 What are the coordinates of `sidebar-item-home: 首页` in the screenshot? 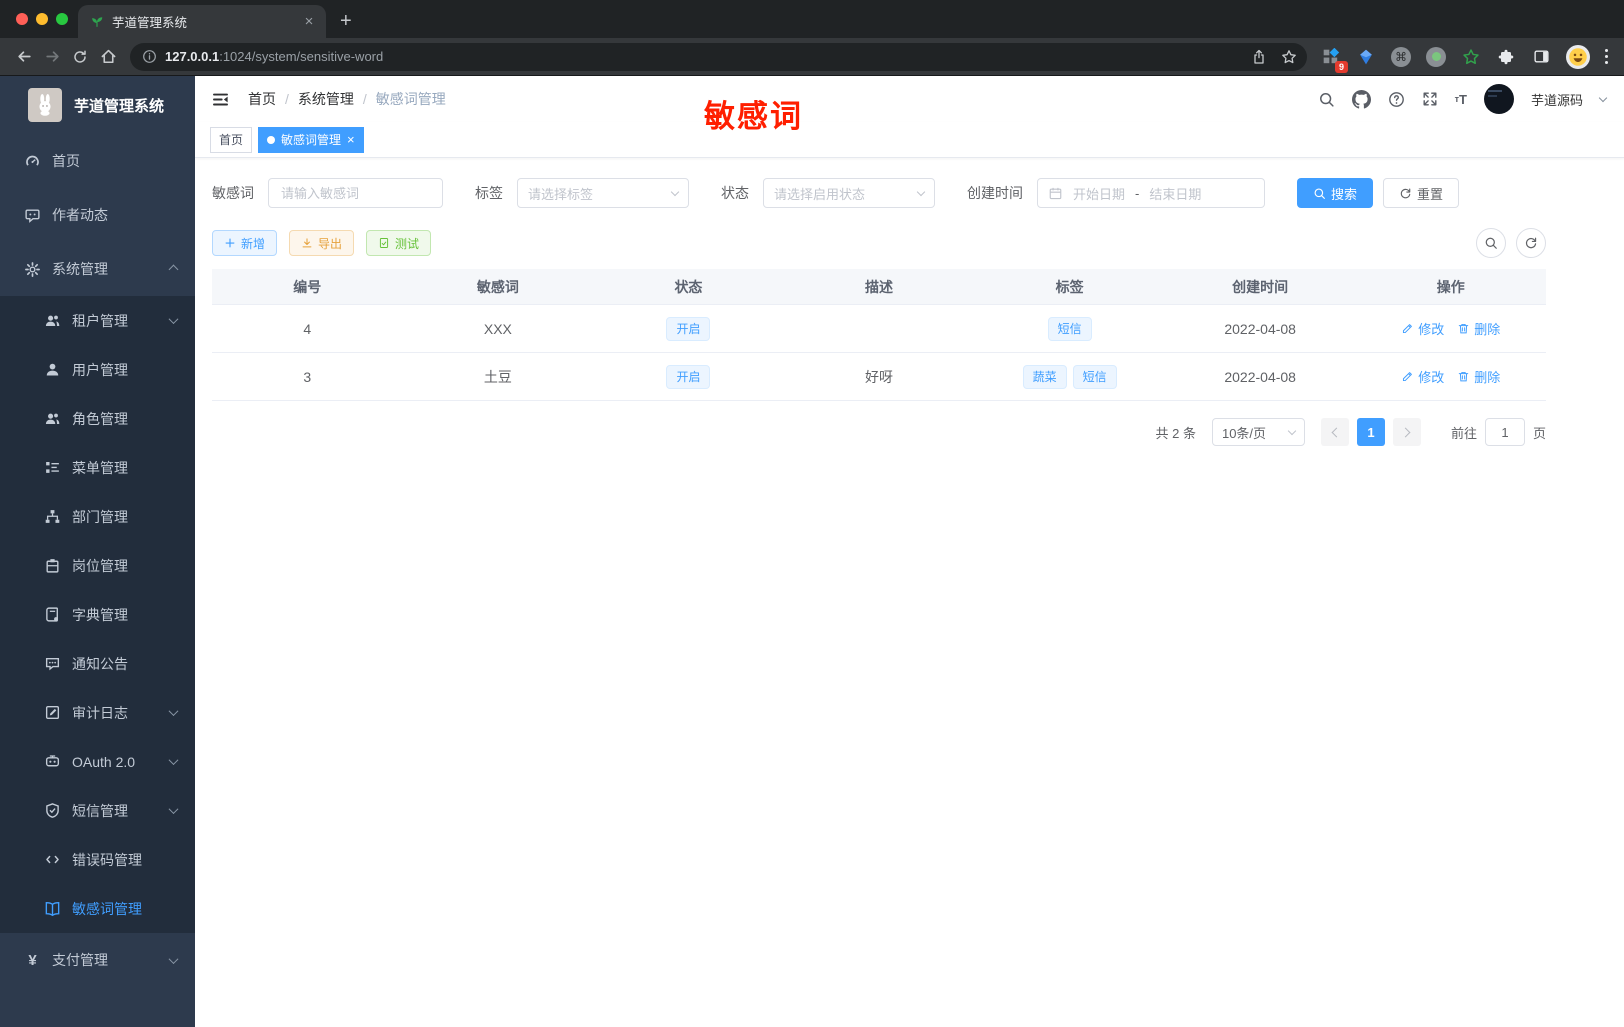 It's located at (97, 161).